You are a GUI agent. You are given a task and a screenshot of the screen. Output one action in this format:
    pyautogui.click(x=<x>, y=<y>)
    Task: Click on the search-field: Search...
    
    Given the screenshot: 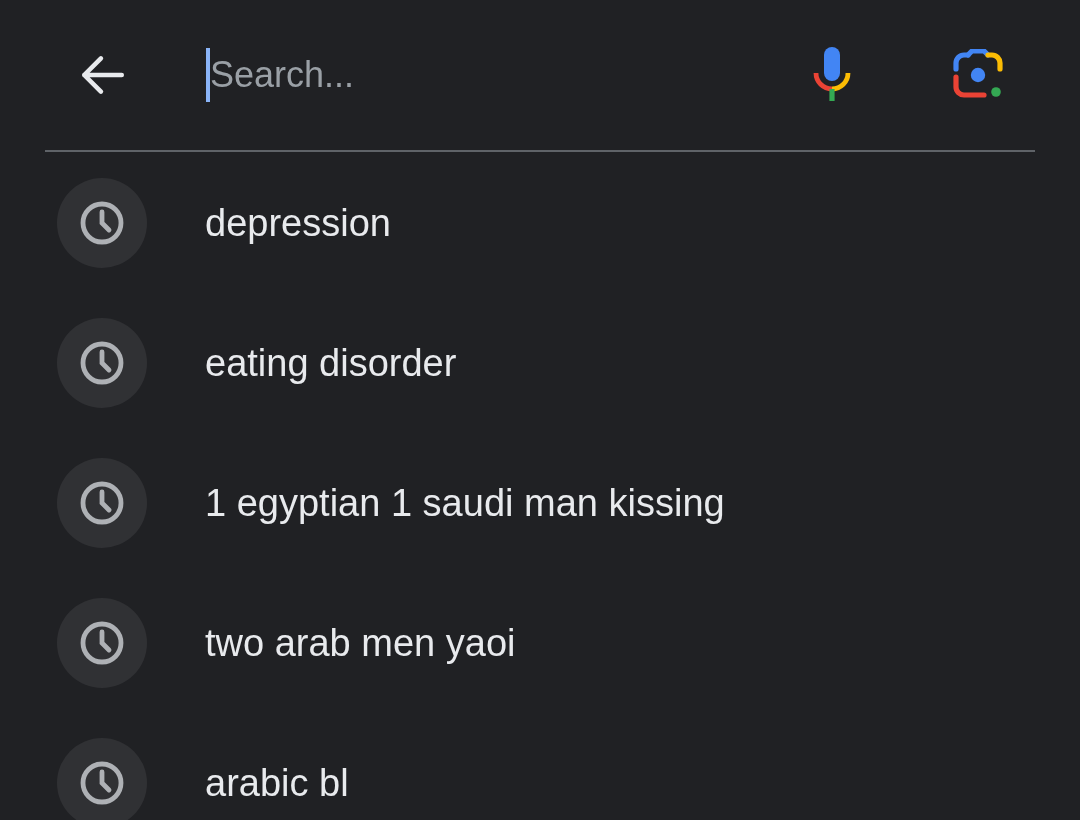 What is the action you would take?
    pyautogui.click(x=503, y=75)
    